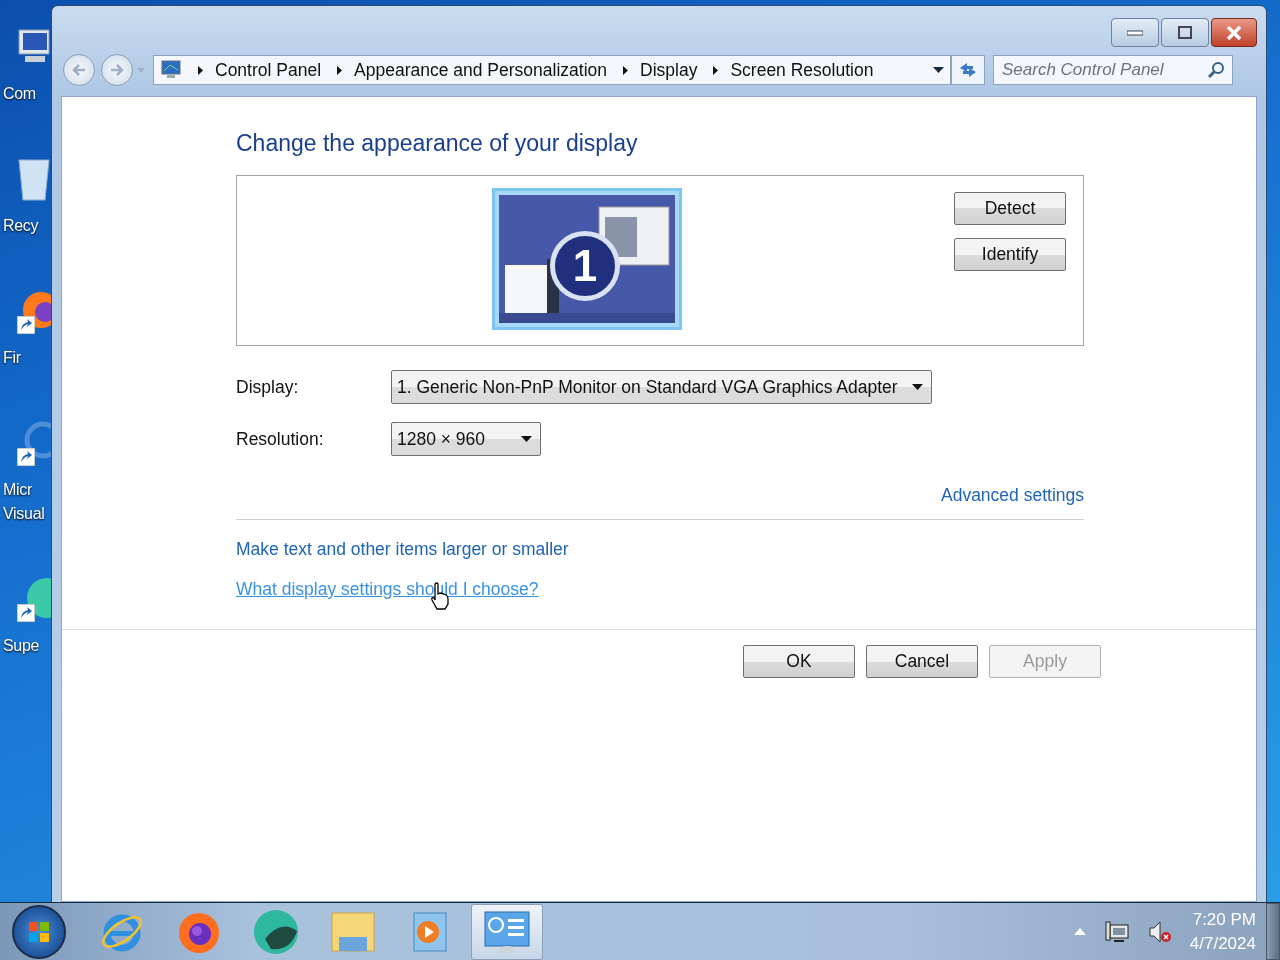 Image resolution: width=1280 pixels, height=960 pixels. Describe the element at coordinates (1224, 919) in the screenshot. I see `clock-time: 7:20 PM` at that location.